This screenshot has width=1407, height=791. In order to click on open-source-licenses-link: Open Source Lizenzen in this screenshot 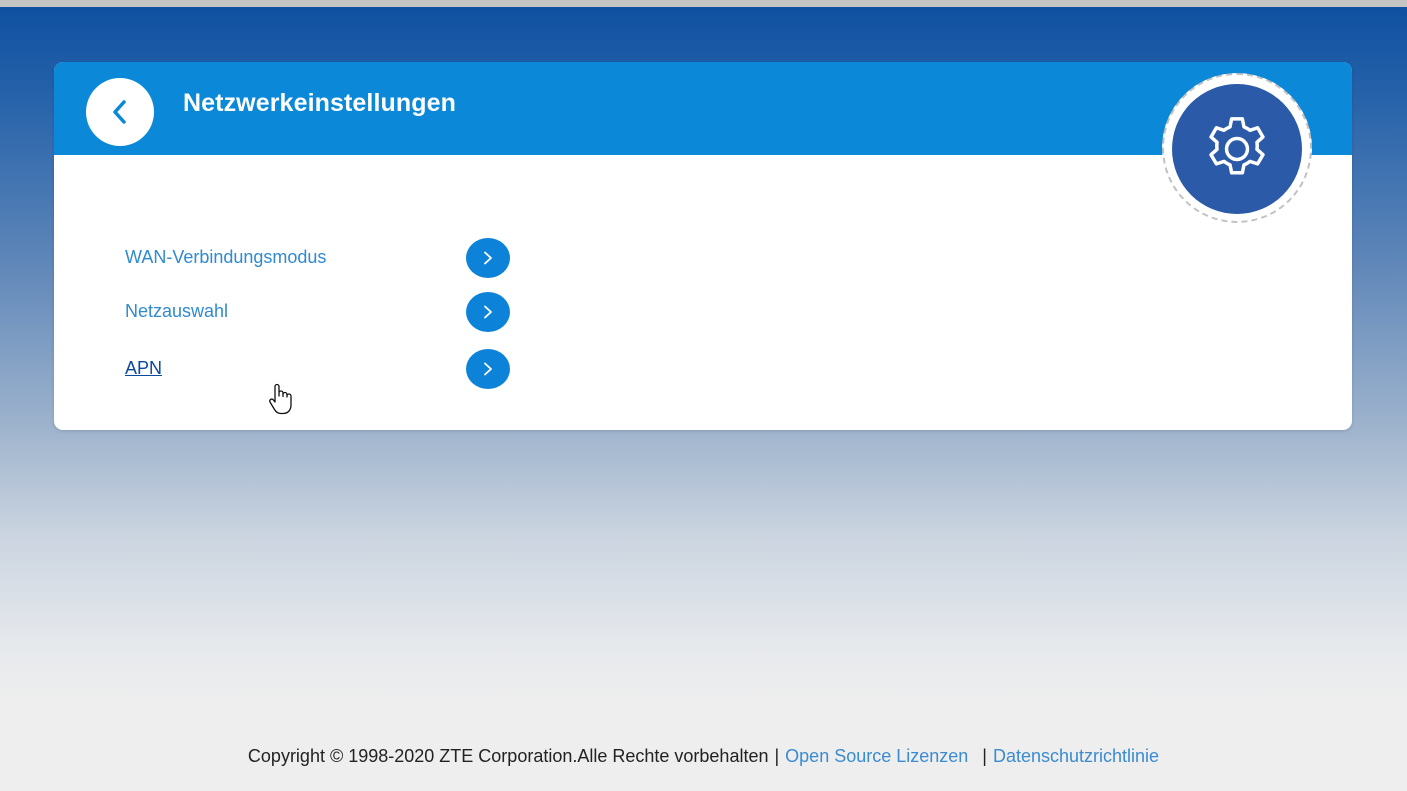, I will do `click(876, 756)`.